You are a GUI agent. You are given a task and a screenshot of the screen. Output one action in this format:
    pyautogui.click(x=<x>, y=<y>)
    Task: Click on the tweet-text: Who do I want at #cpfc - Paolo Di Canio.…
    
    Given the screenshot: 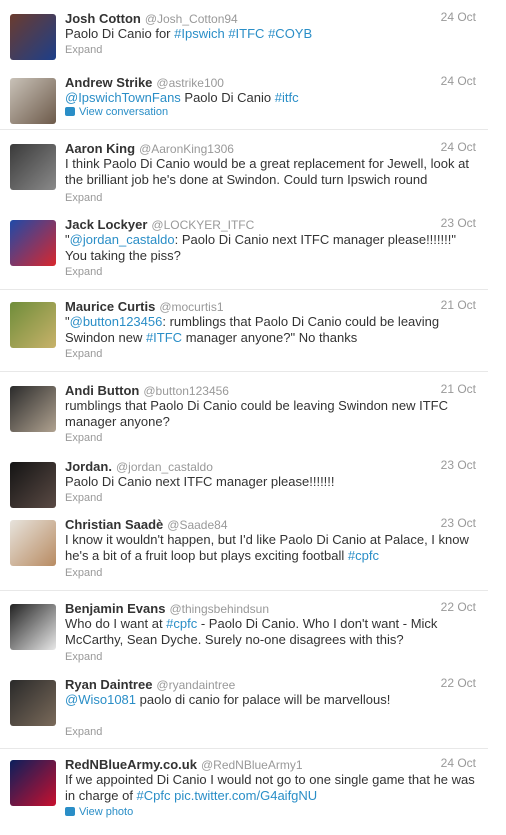 What is the action you would take?
    pyautogui.click(x=272, y=632)
    